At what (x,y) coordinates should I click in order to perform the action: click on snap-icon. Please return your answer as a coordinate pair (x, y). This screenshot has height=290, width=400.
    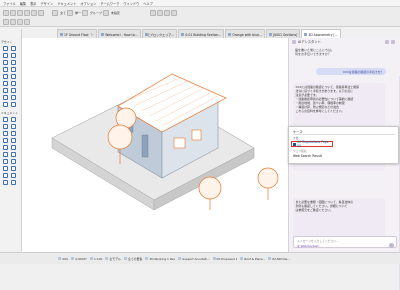
    Looking at the image, I should click on (27, 21).